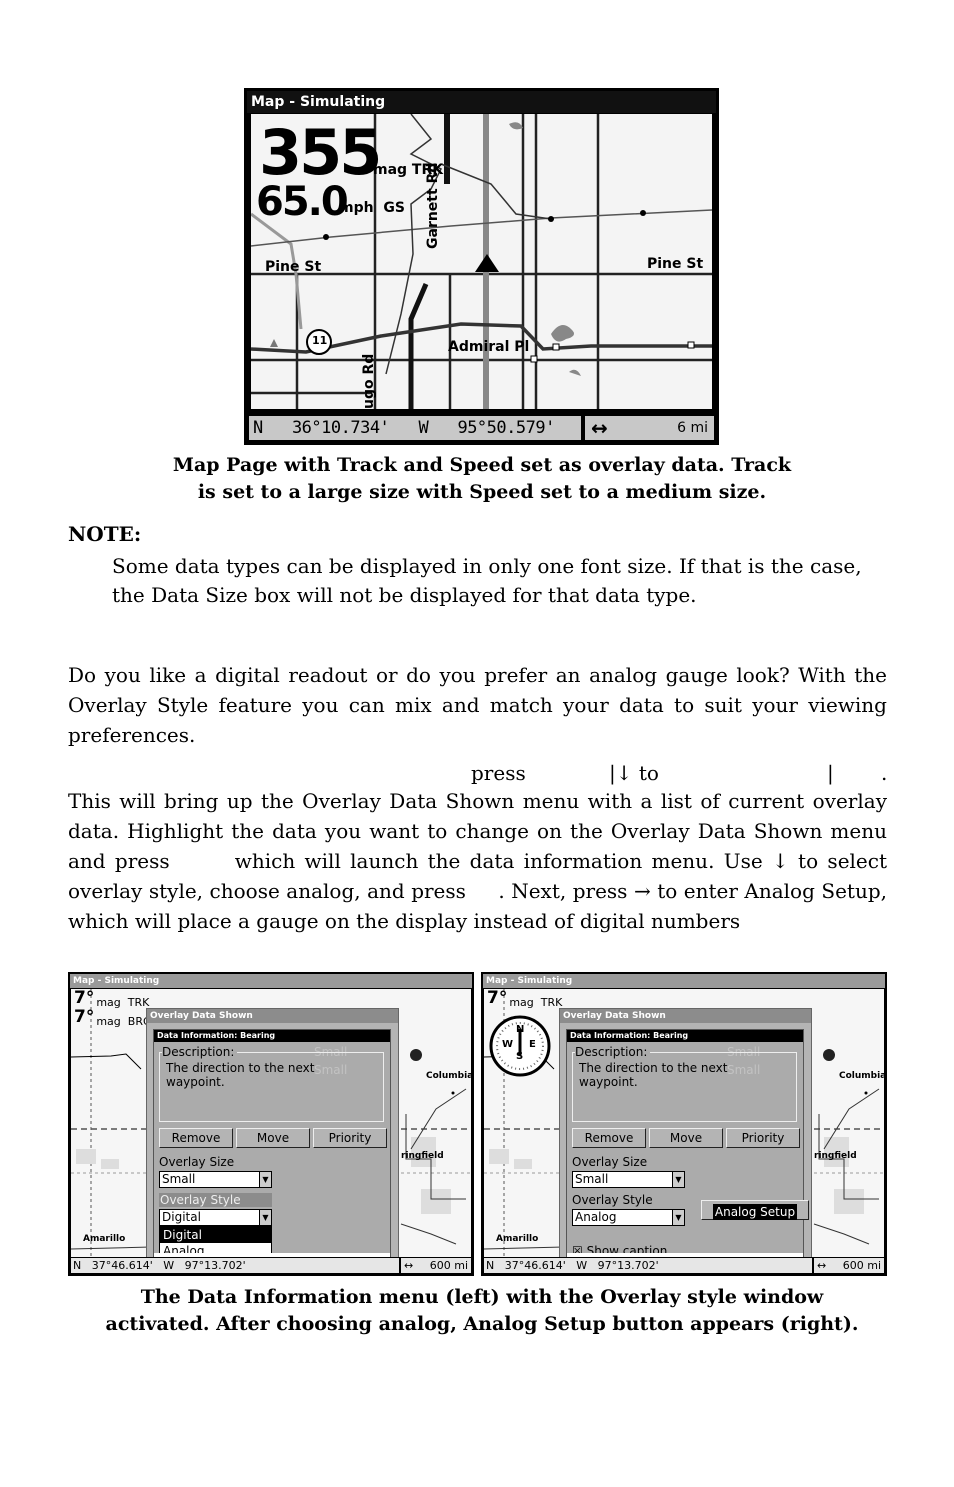 This screenshot has height=1487, width=954. What do you see at coordinates (320, 340) in the screenshot?
I see `route-11-label: 11` at bounding box center [320, 340].